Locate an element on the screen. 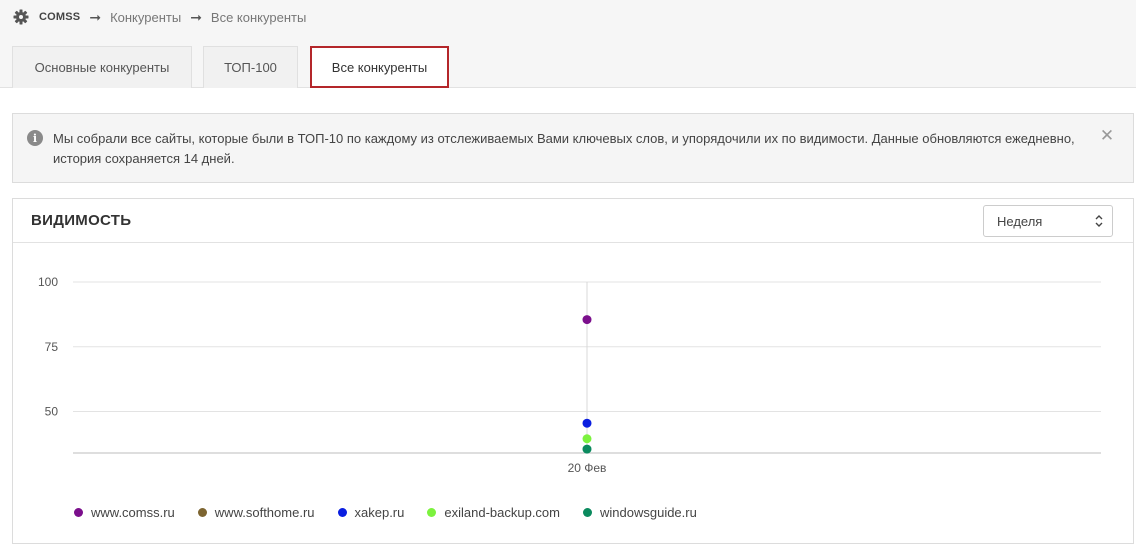 The width and height of the screenshot is (1136, 555). breadcrumb: COMSS ➞ Конкуренты ➞ Все конкуренты is located at coordinates (159, 17).